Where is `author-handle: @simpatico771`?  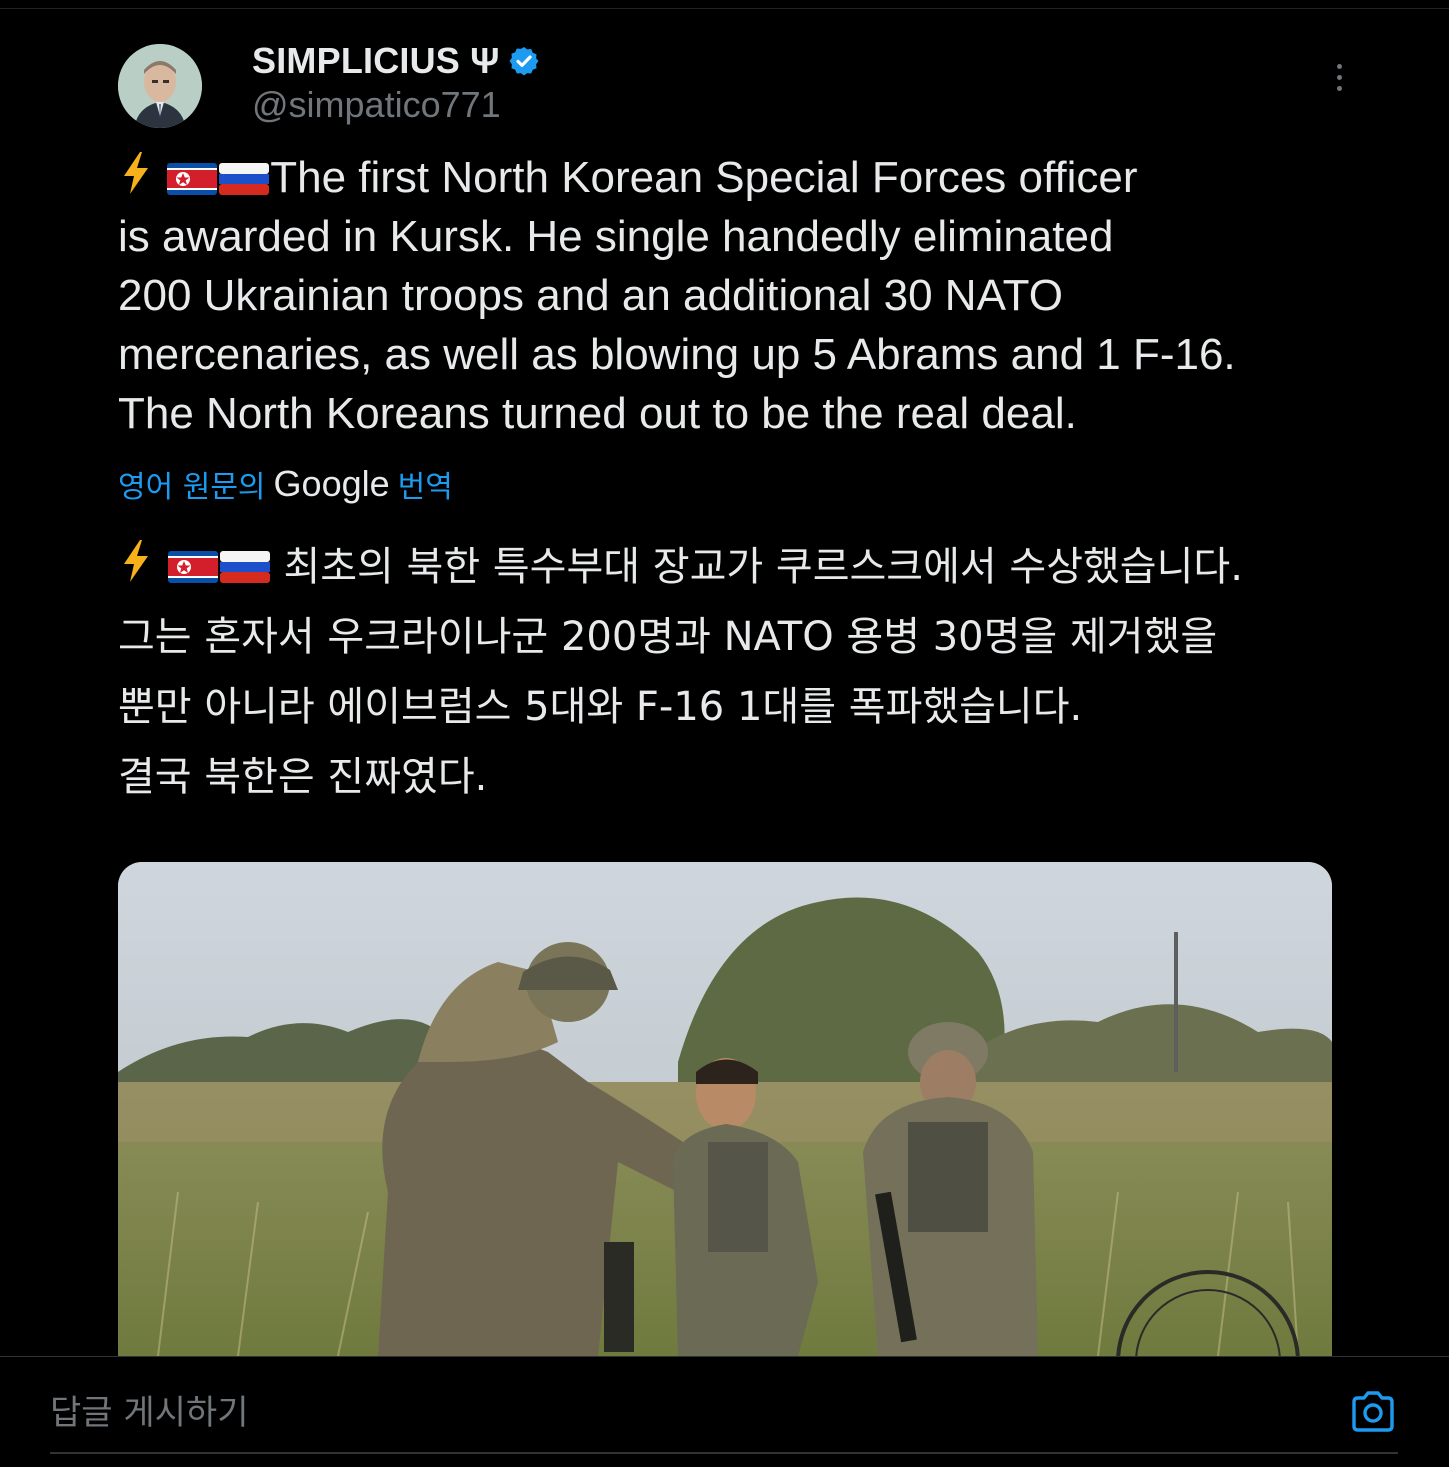
author-handle: @simpatico771 is located at coordinates (376, 105).